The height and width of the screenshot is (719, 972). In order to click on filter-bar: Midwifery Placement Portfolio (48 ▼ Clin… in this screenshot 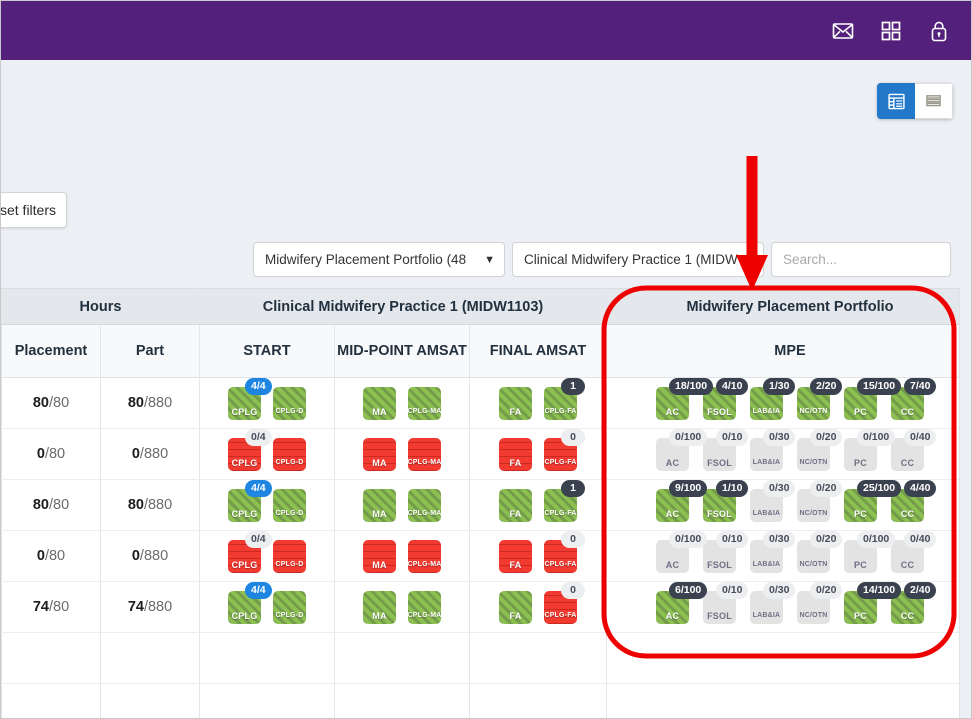, I will do `click(602, 259)`.